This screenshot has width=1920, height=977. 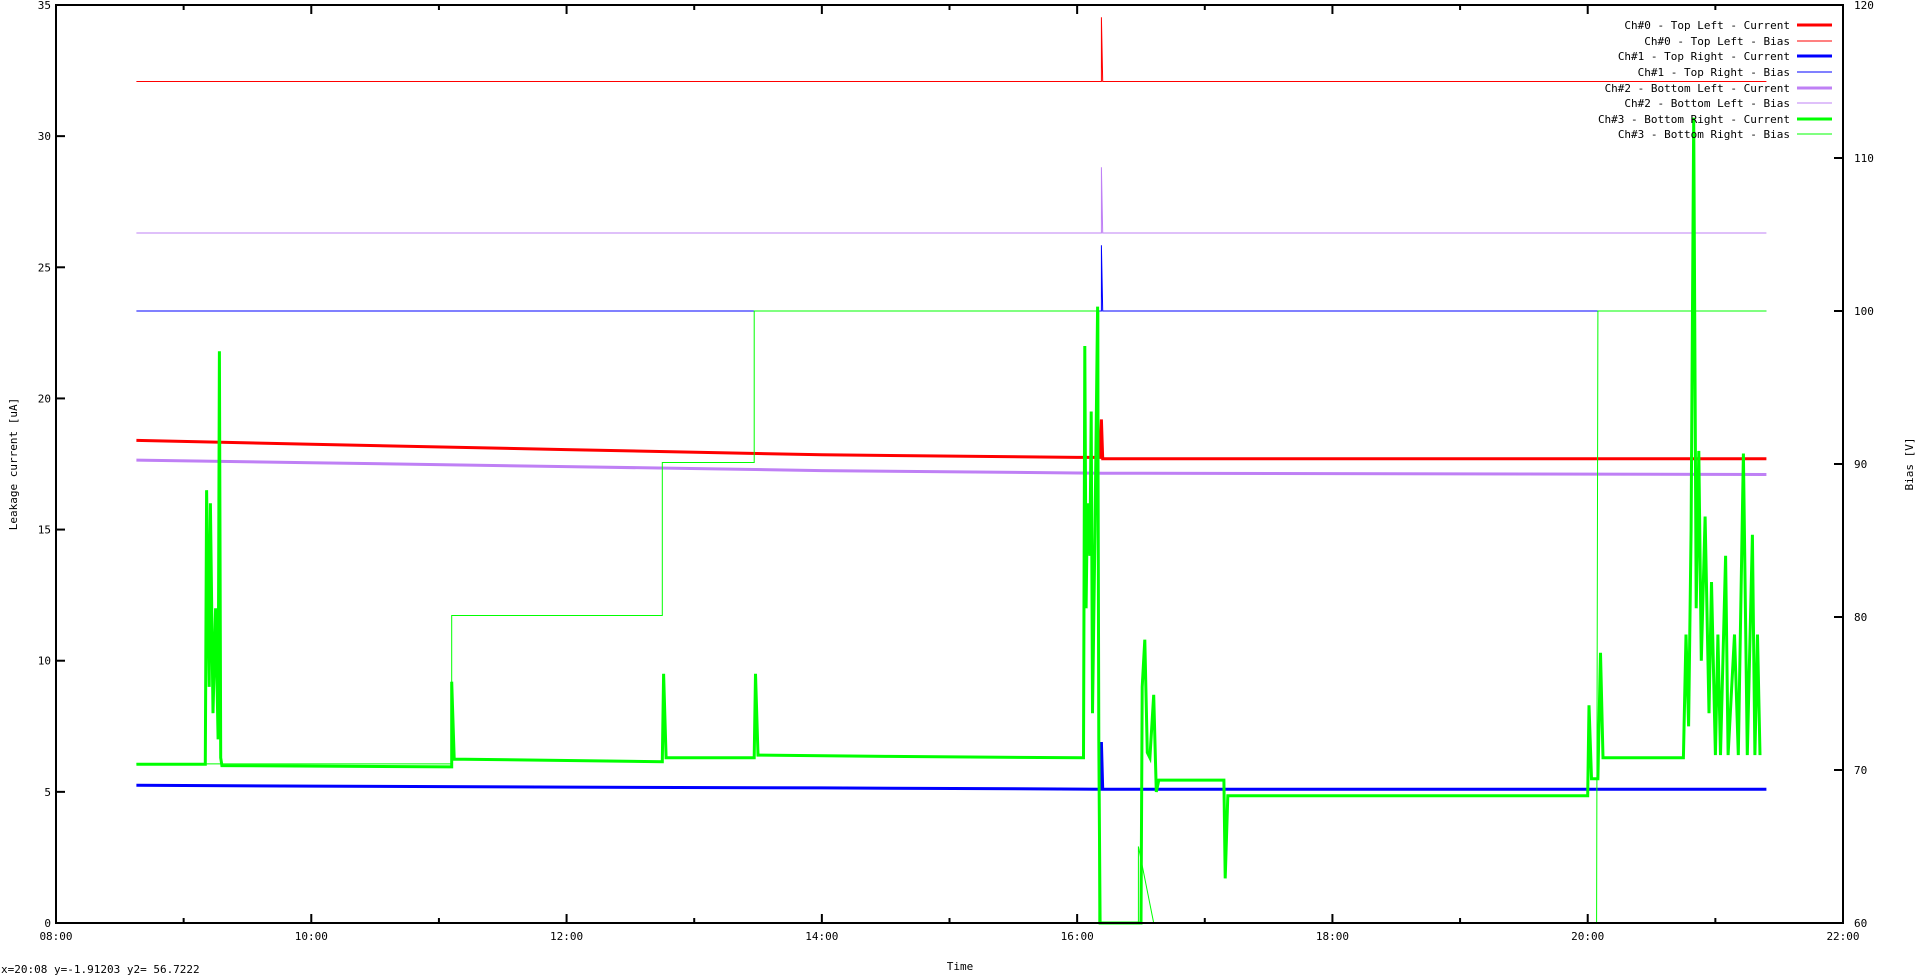 What do you see at coordinates (44, 398) in the screenshot?
I see `y-tick-label: 20` at bounding box center [44, 398].